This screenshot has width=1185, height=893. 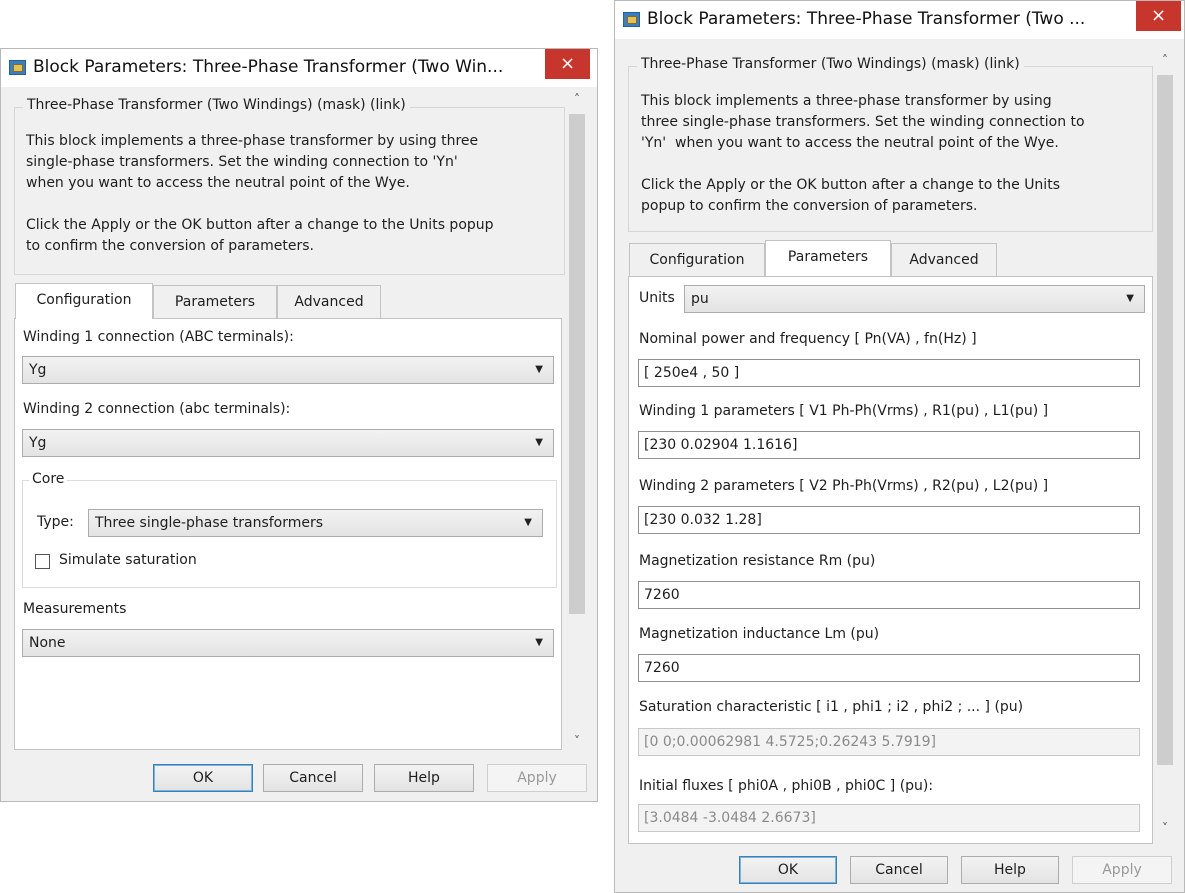 I want to click on measurements-value: None, so click(x=47, y=643).